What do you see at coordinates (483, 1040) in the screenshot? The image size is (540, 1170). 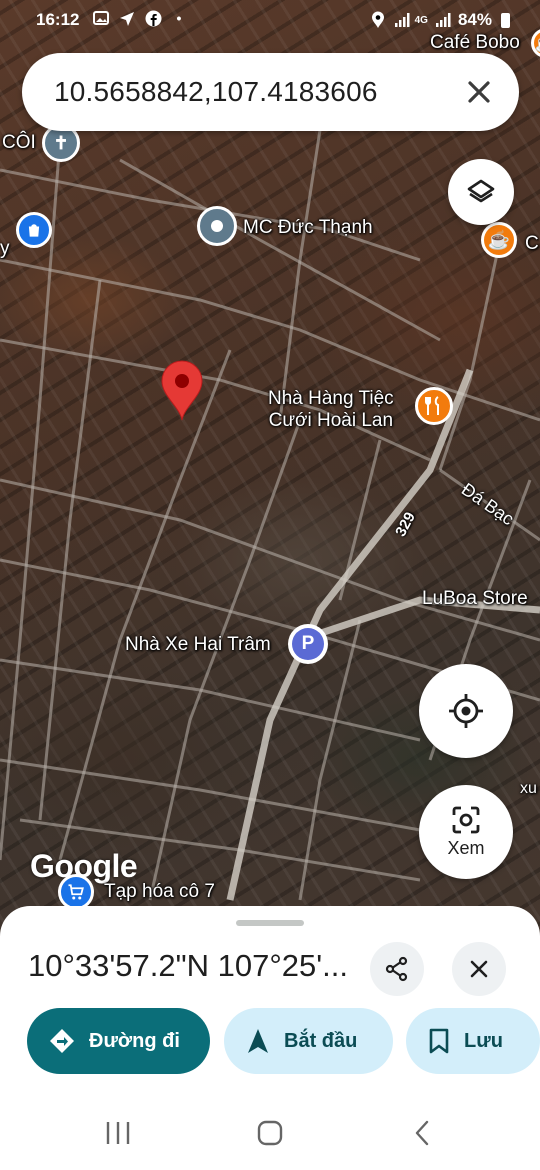 I see `save-label: Lưu` at bounding box center [483, 1040].